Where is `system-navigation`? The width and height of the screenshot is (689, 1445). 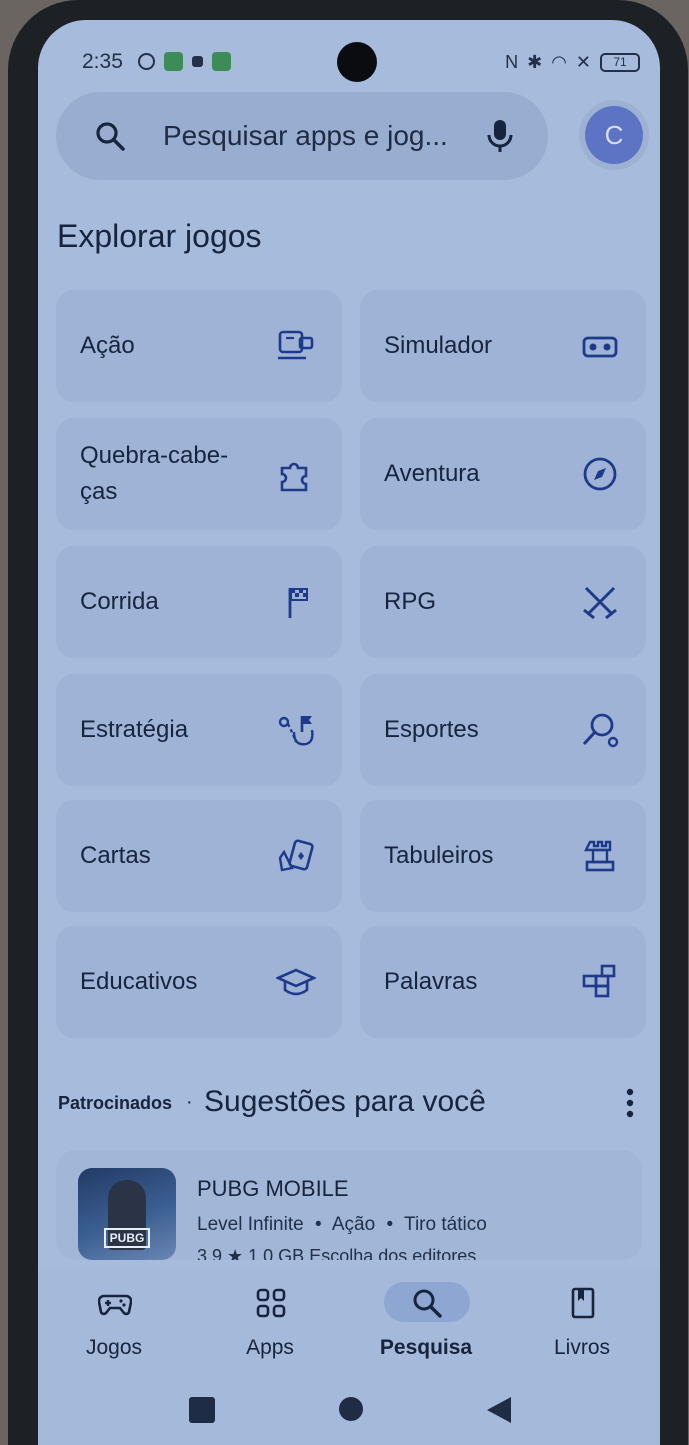
system-navigation is located at coordinates (349, 1412).